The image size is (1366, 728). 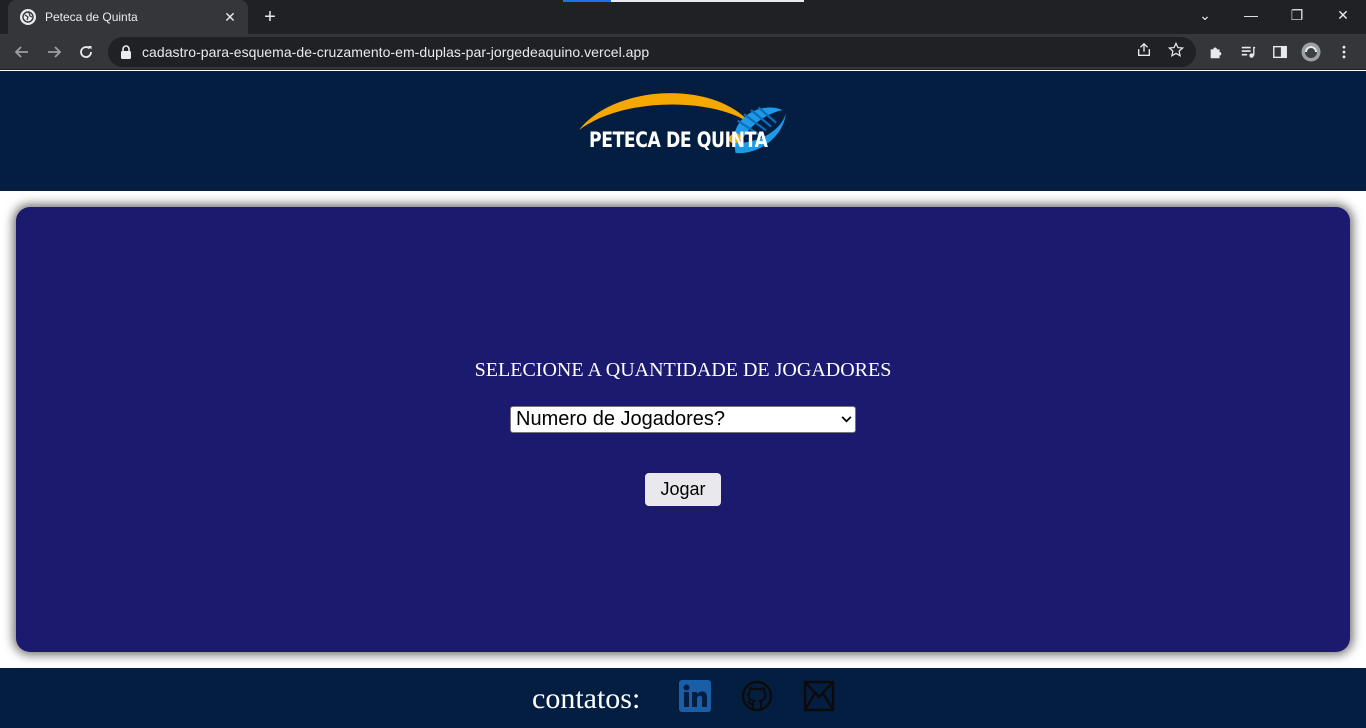 I want to click on mail-icon, so click(x=819, y=696).